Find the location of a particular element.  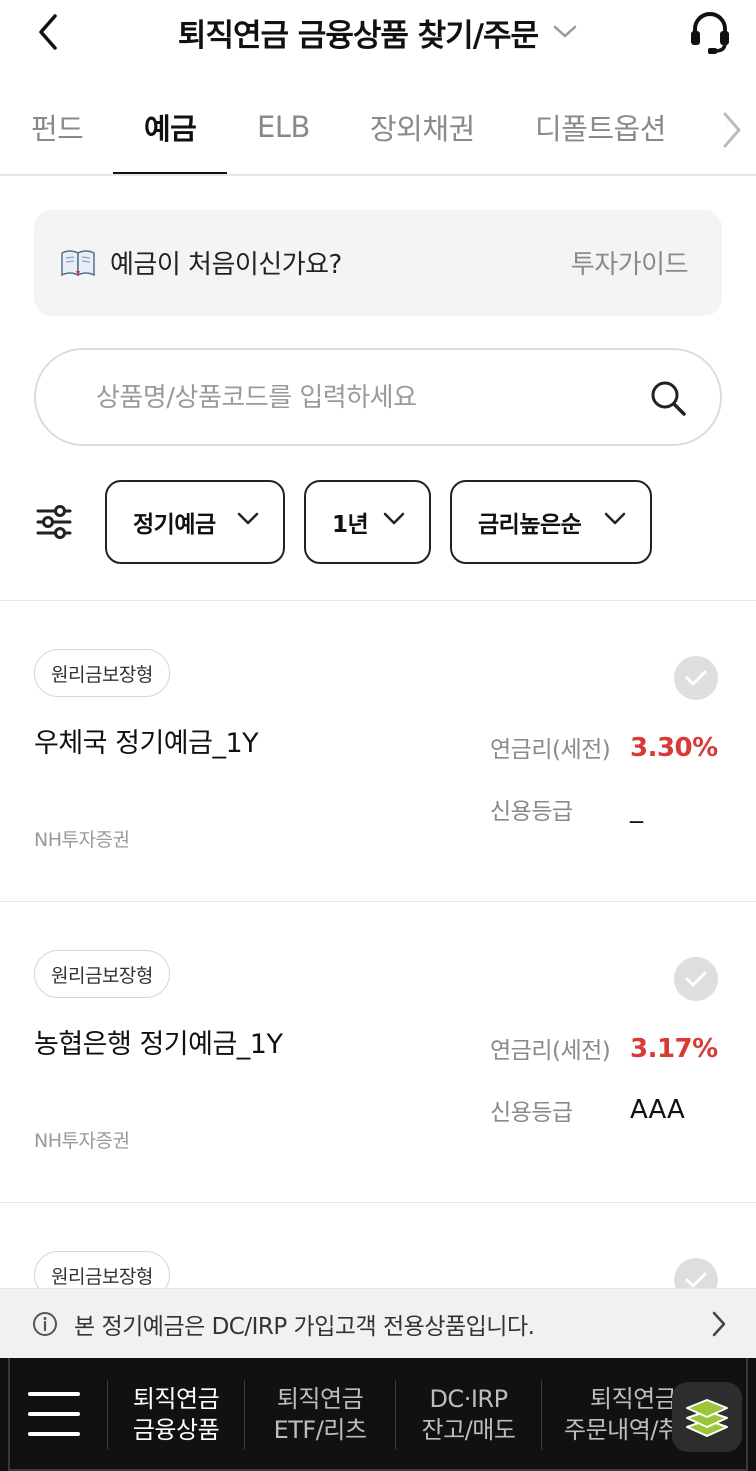

product-name: 농협은행 정기예금_1Y is located at coordinates (158, 1044).